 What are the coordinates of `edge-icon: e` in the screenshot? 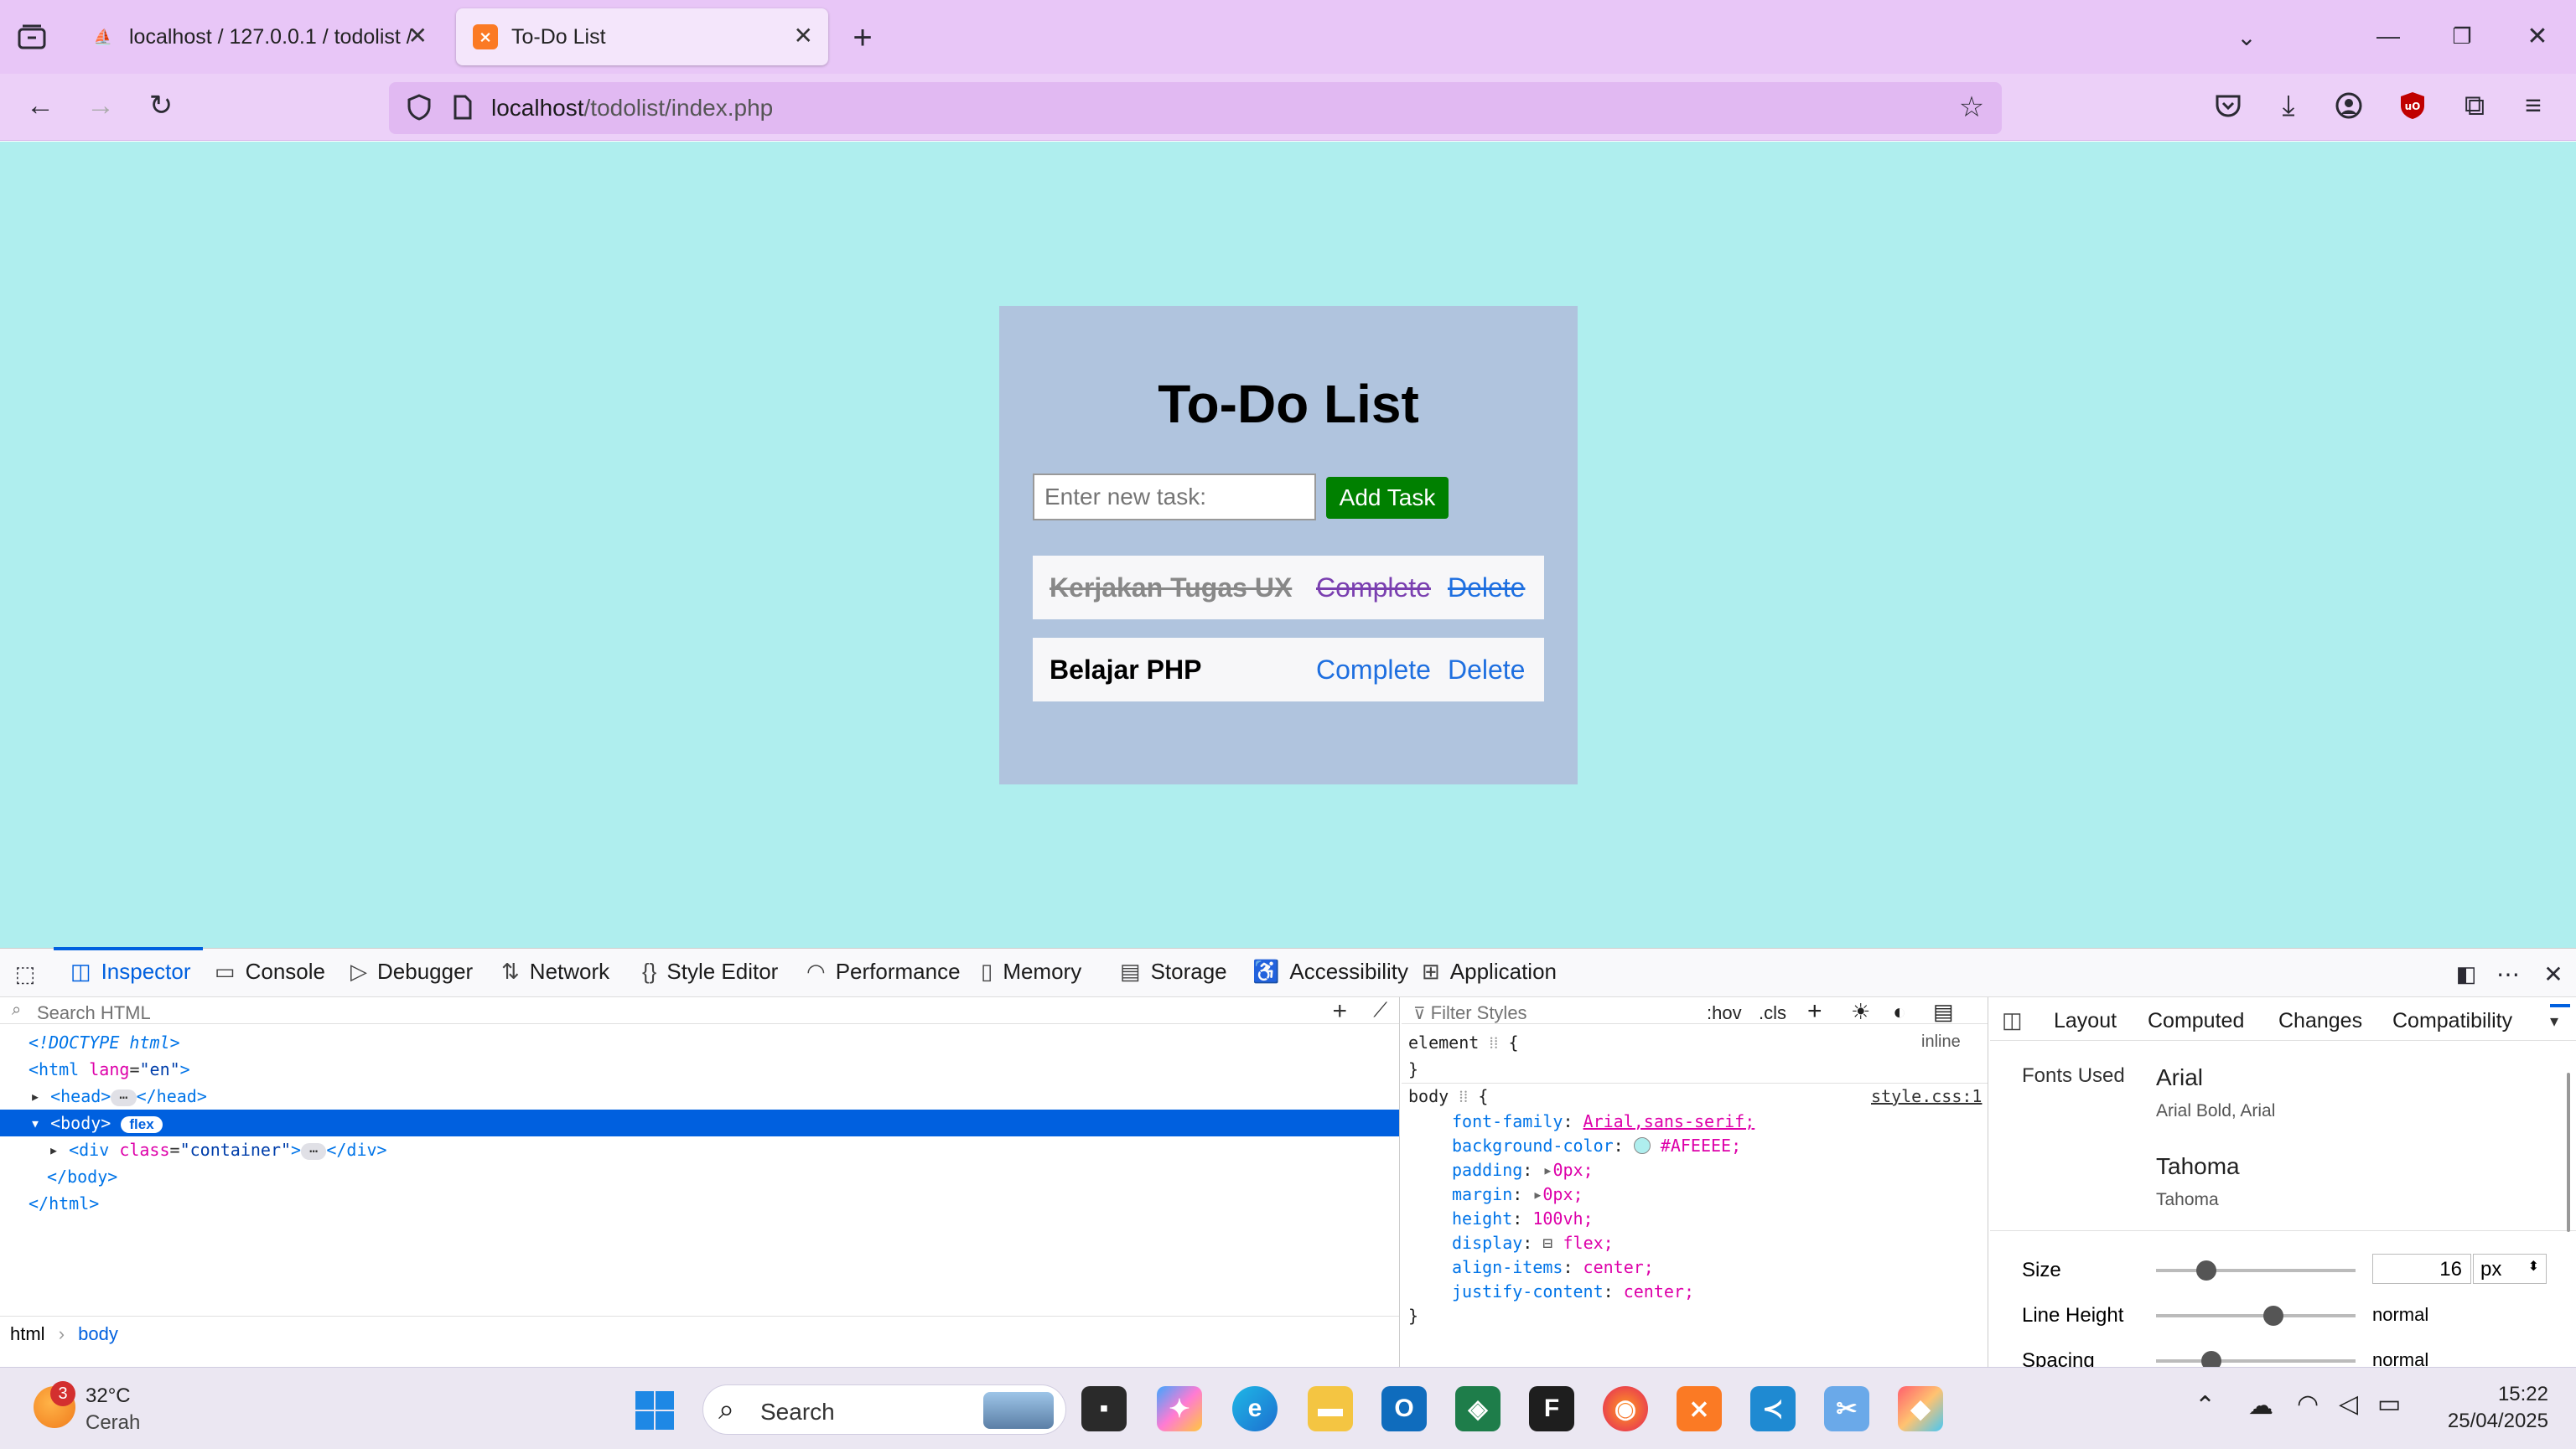 It's located at (1255, 1408).